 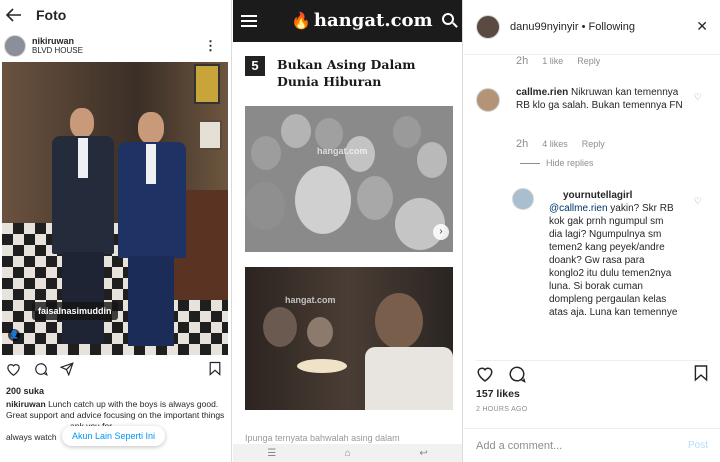 What do you see at coordinates (349, 179) in the screenshot?
I see `group-selfie-image: hangat.com ›` at bounding box center [349, 179].